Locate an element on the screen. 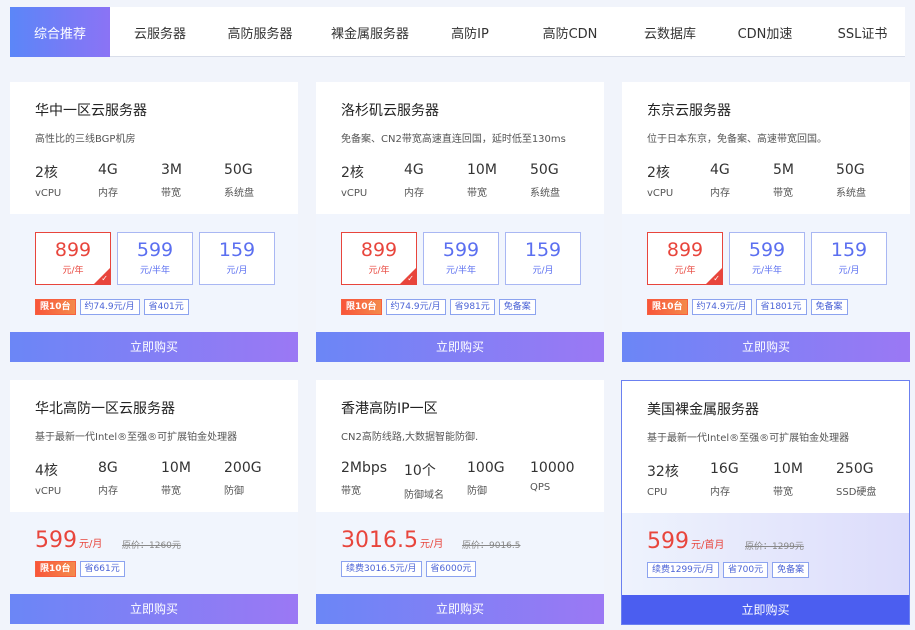  saving-tag: 省700元 is located at coordinates (745, 570).